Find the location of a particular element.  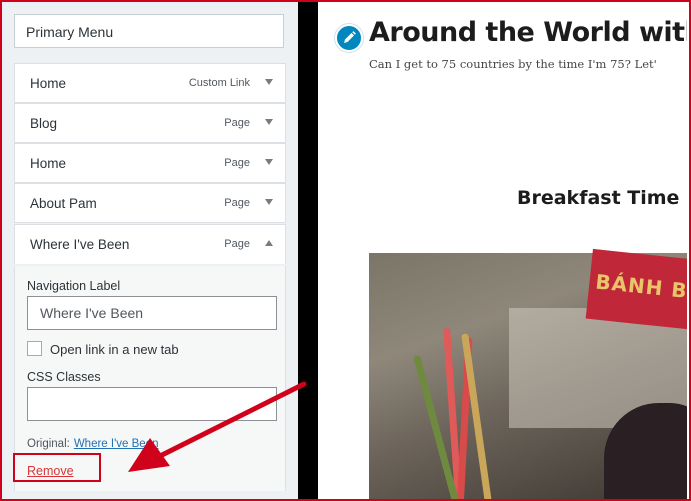

annotation-arrow-shaft is located at coordinates (233, 419).